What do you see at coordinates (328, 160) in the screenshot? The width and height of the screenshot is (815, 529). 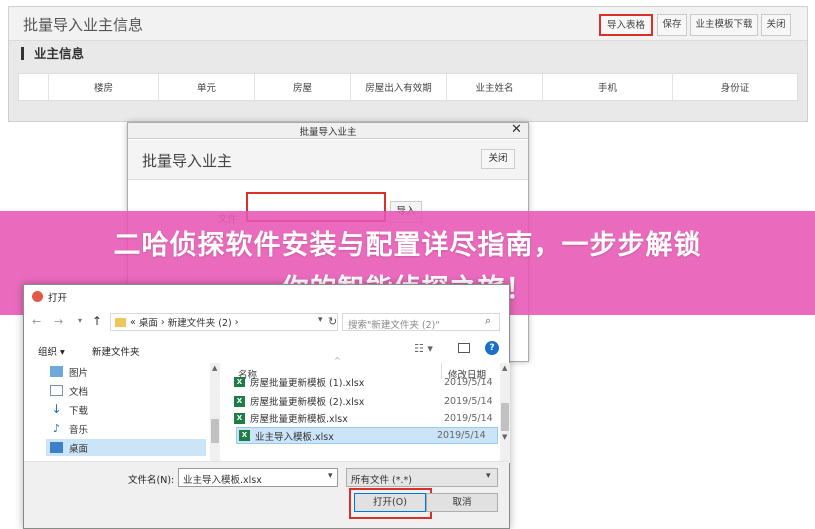 I see `import-dialog-header: 批量导入业主 关闭` at bounding box center [328, 160].